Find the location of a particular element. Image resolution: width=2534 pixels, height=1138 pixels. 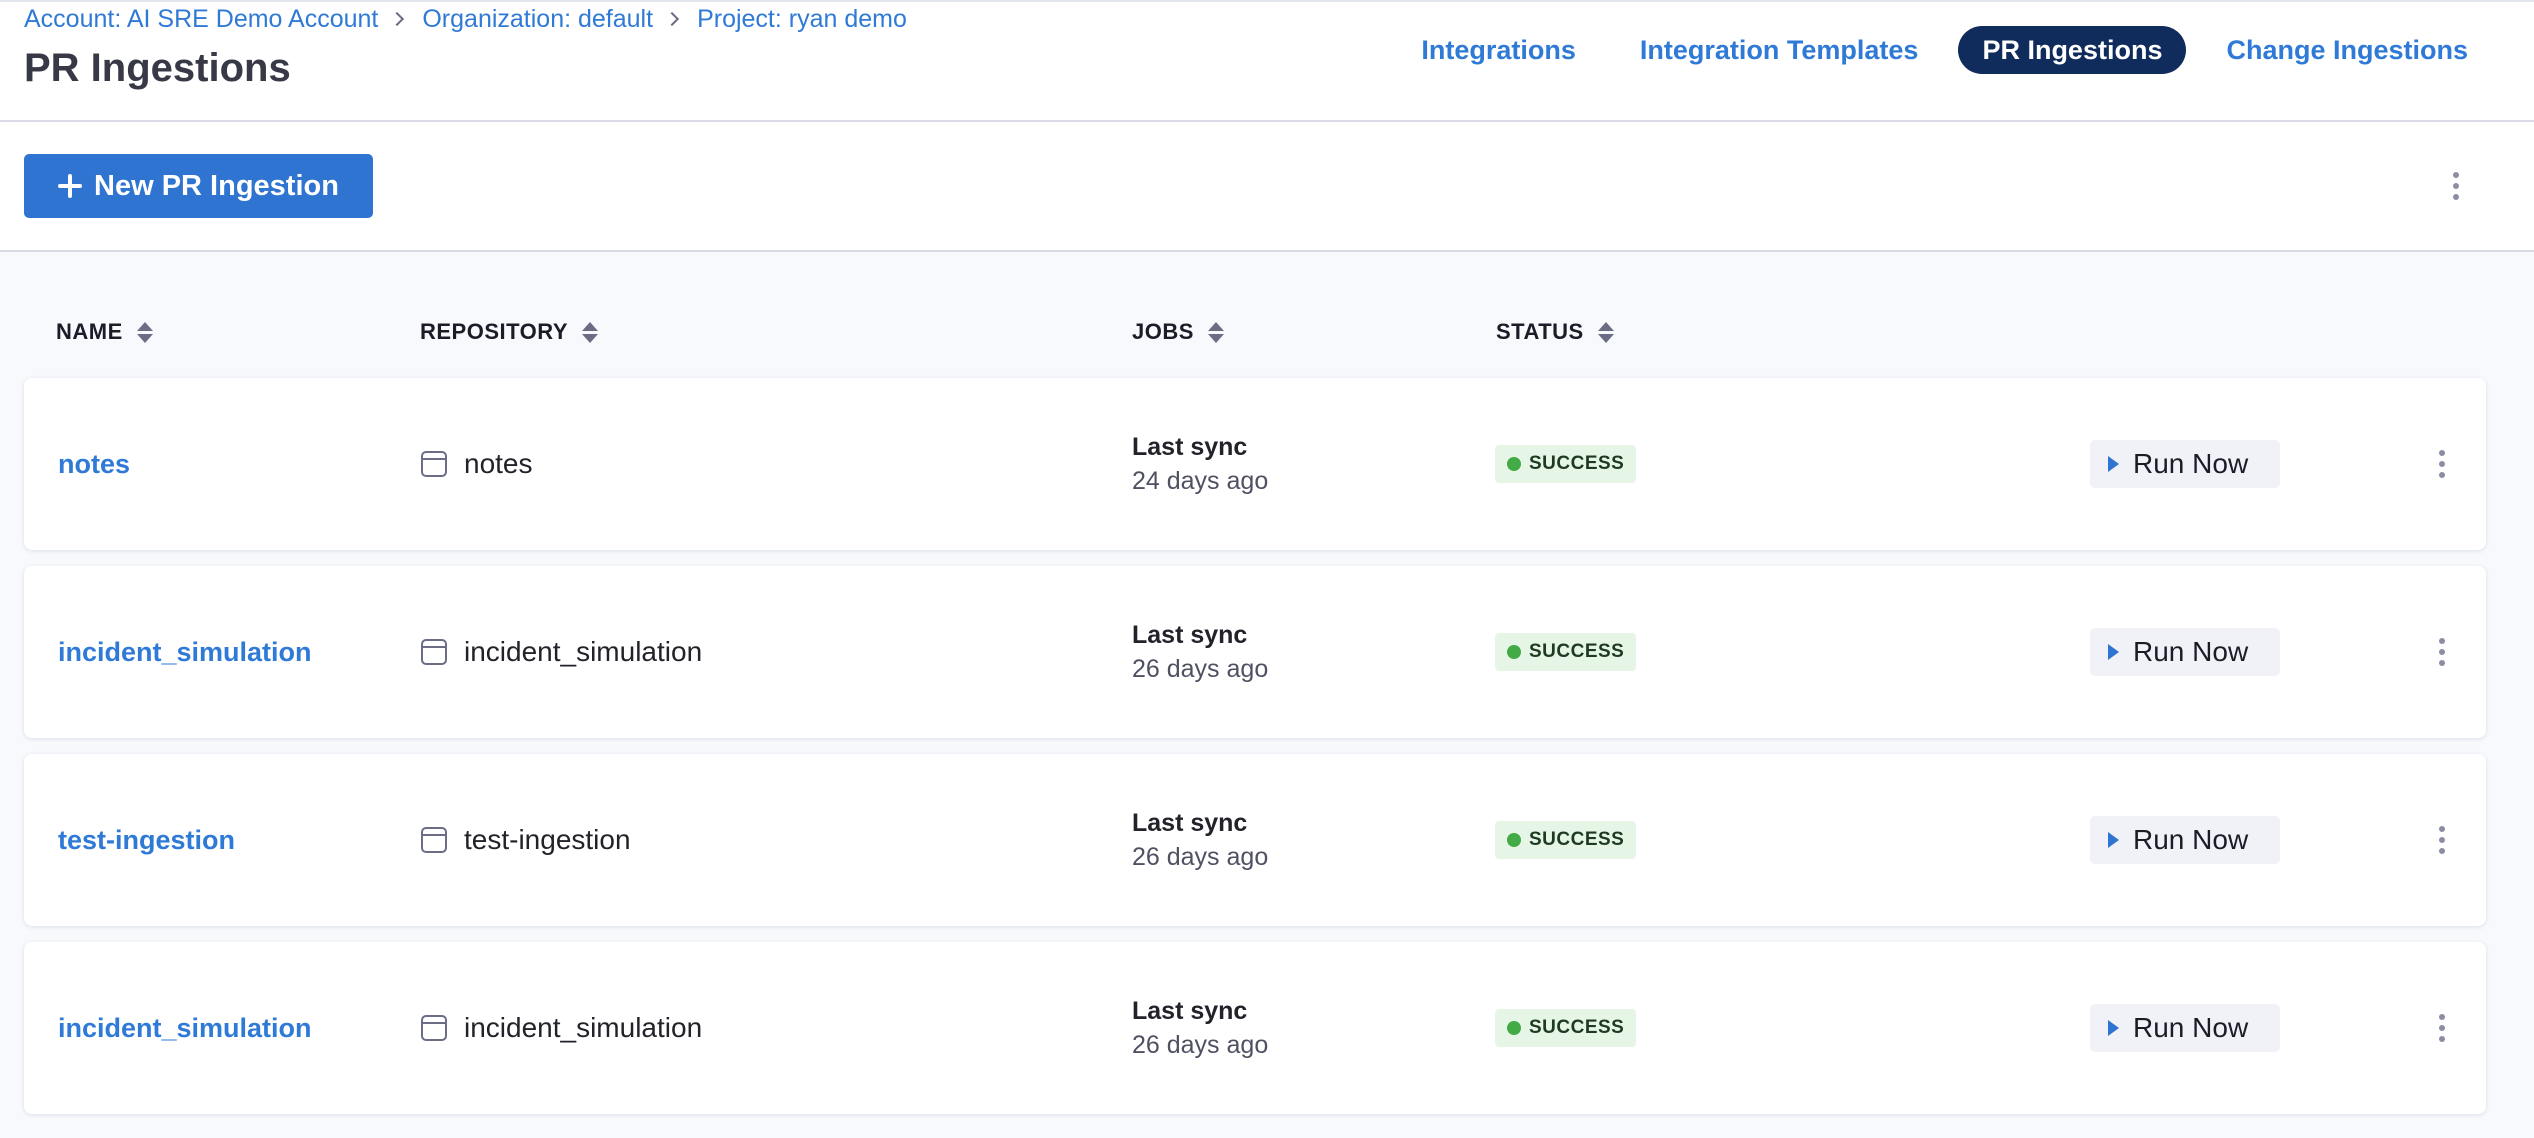

column-header-name: NAME is located at coordinates (104, 332).